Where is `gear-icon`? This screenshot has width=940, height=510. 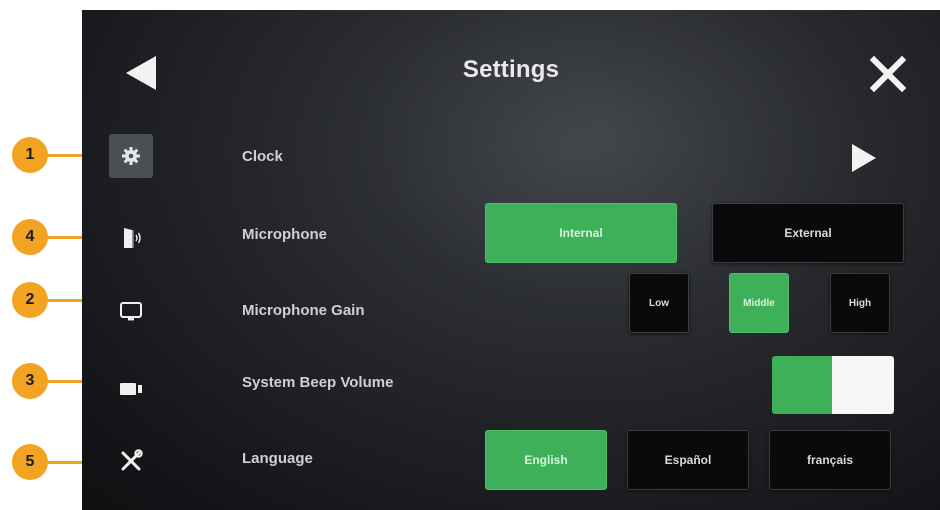
gear-icon is located at coordinates (131, 156).